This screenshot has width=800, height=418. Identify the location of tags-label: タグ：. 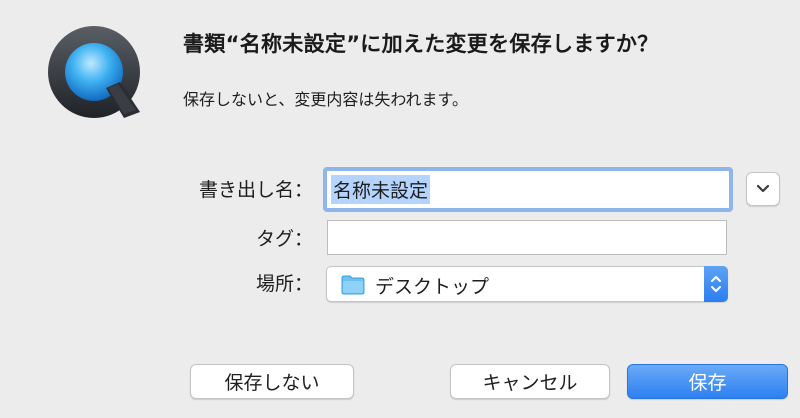
(284, 239).